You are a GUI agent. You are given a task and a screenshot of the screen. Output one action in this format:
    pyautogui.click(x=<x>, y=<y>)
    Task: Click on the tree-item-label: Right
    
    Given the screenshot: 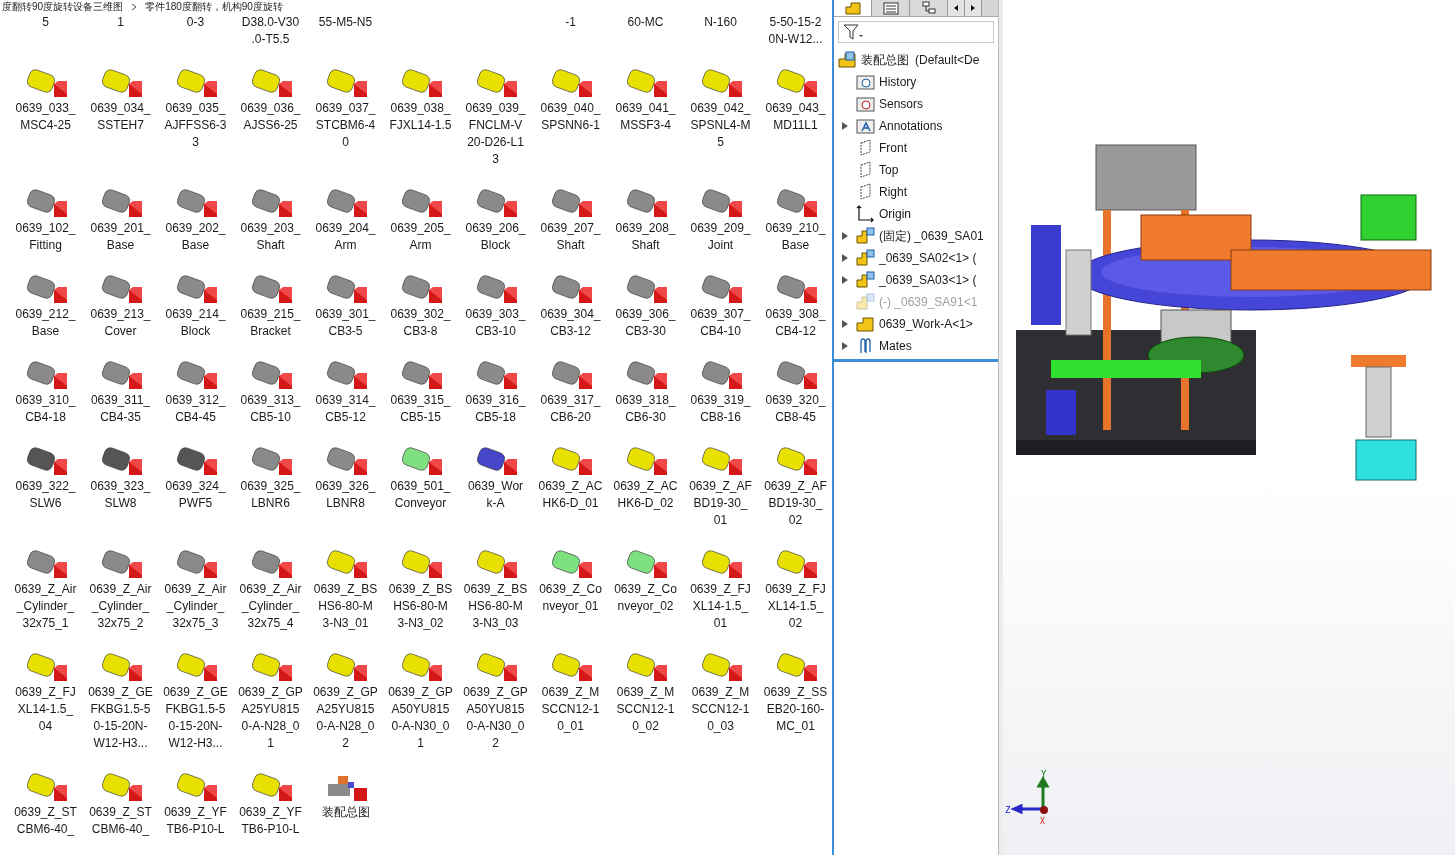 What is the action you would take?
    pyautogui.click(x=893, y=192)
    